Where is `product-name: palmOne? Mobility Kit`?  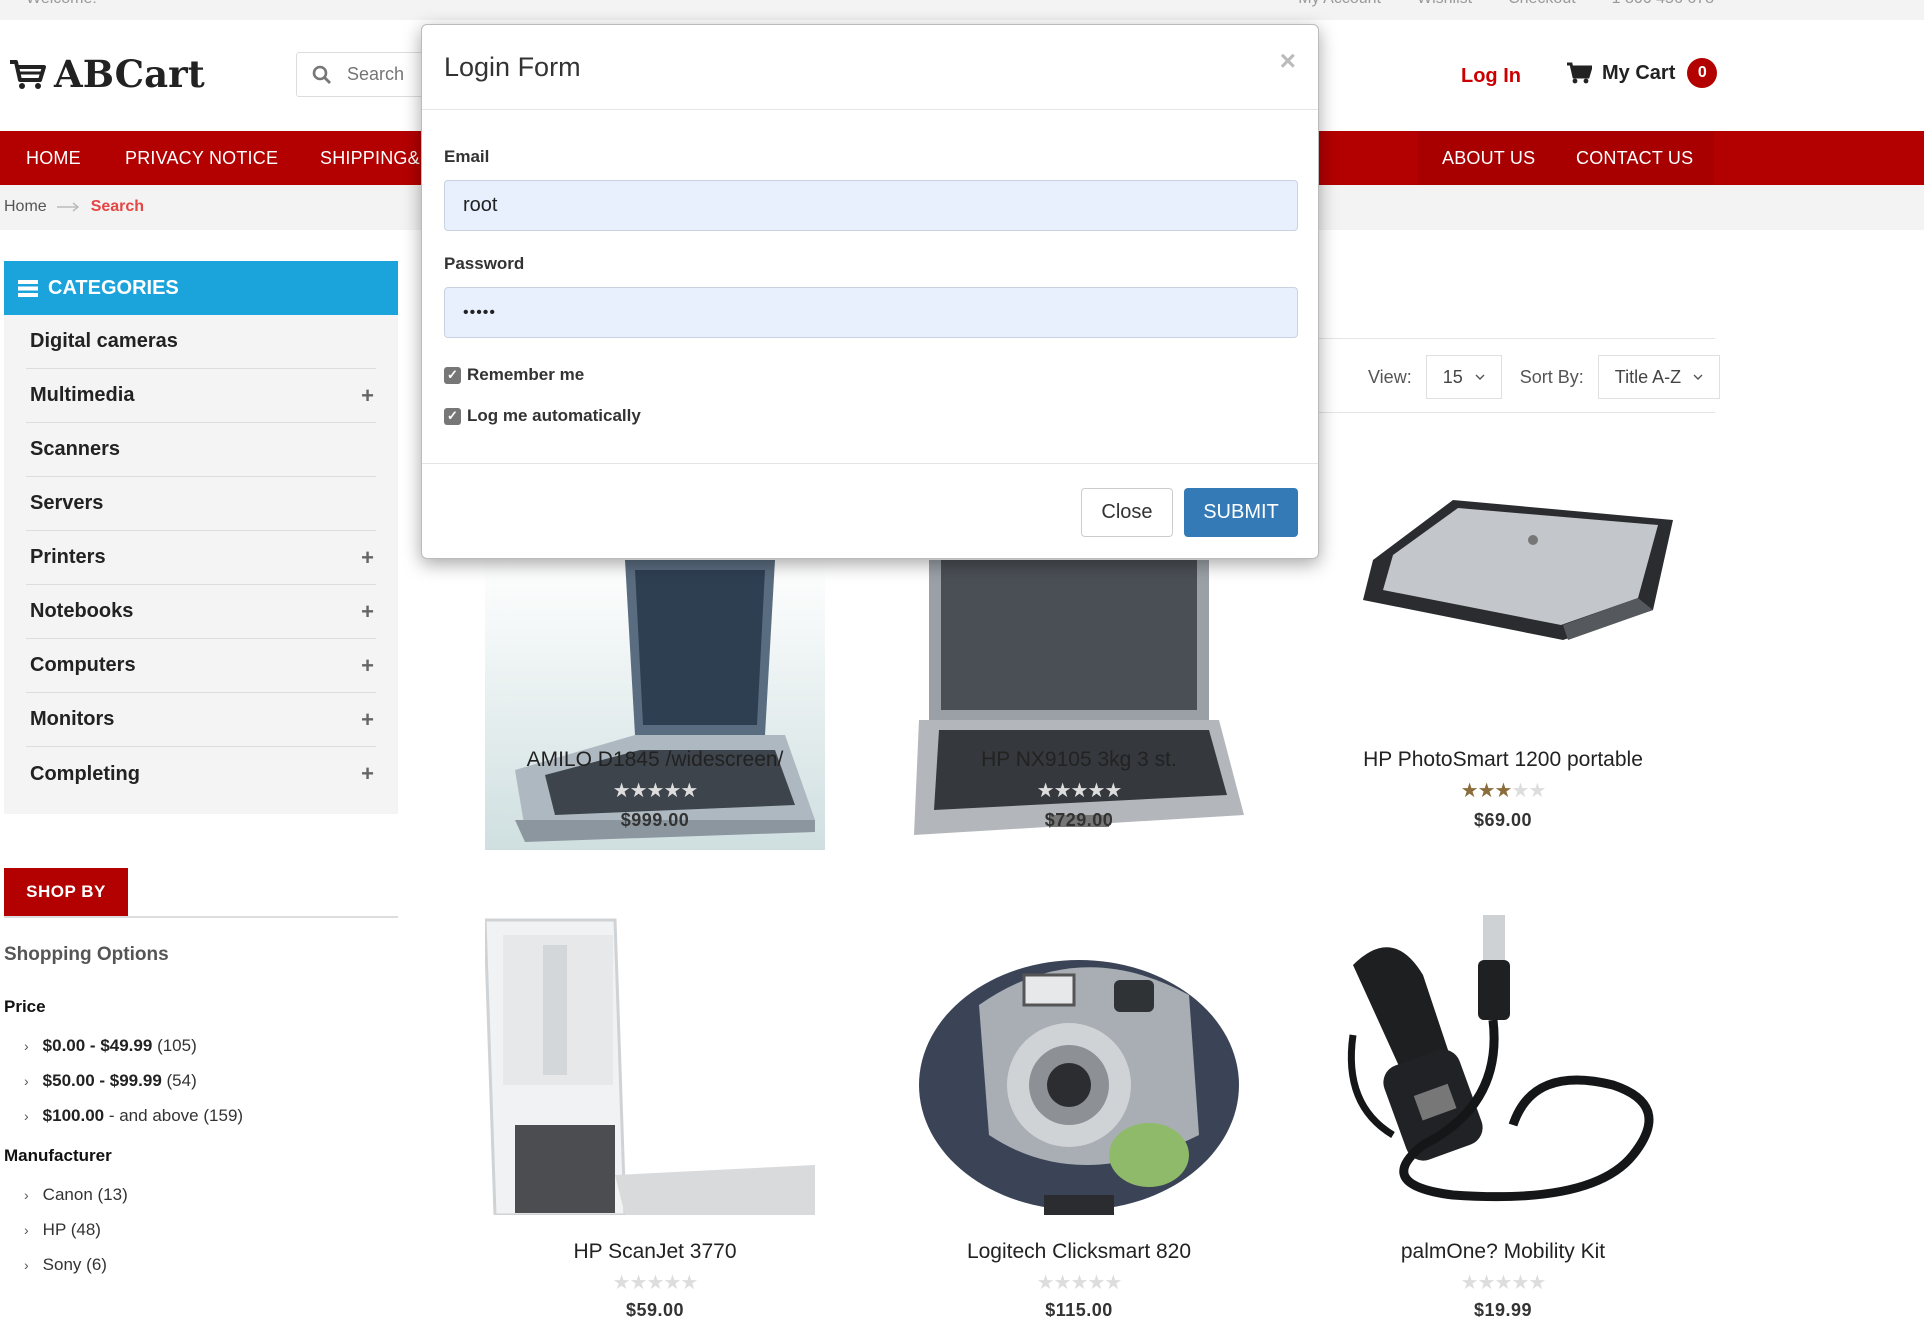
product-name: palmOne? Mobility Kit is located at coordinates (1503, 1252).